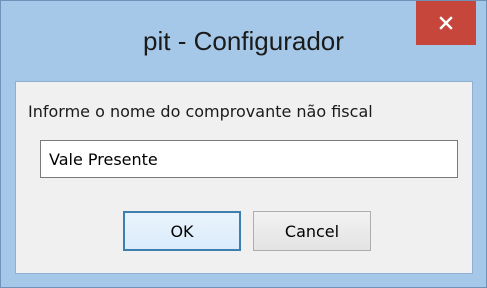  What do you see at coordinates (200, 111) in the screenshot?
I see `prompt-label: Informe o nome do comprovante não fiscal` at bounding box center [200, 111].